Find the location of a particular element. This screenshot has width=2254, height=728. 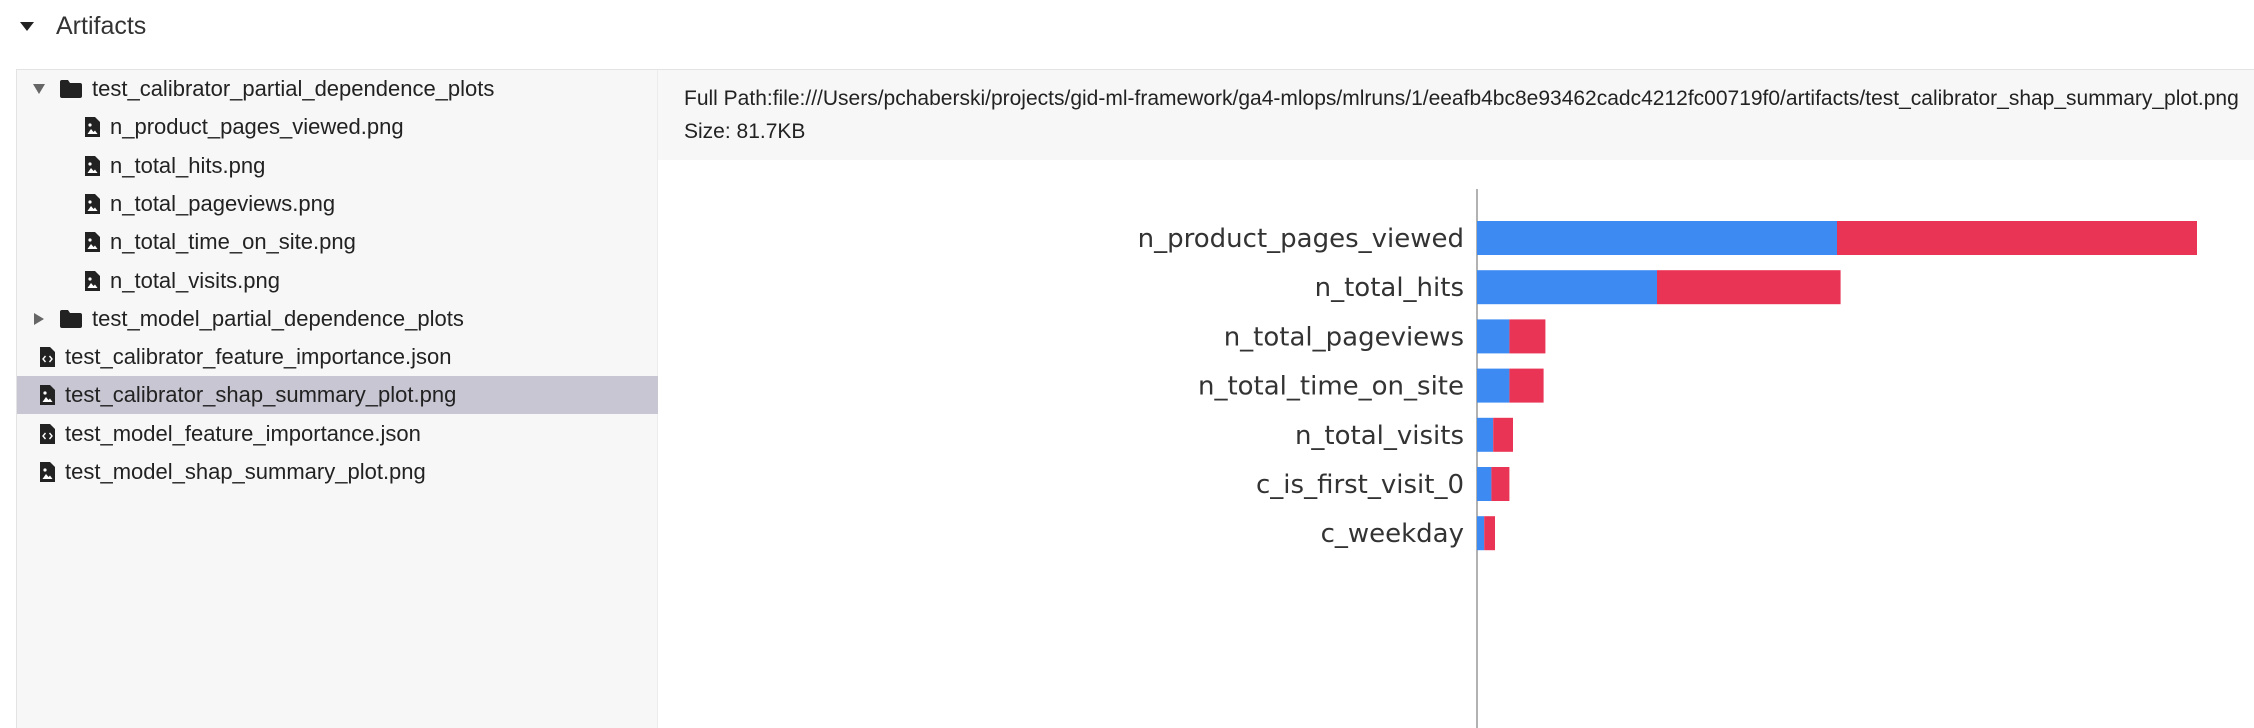

tree-item-label: test_calibrator_feature_importance.json is located at coordinates (258, 357).